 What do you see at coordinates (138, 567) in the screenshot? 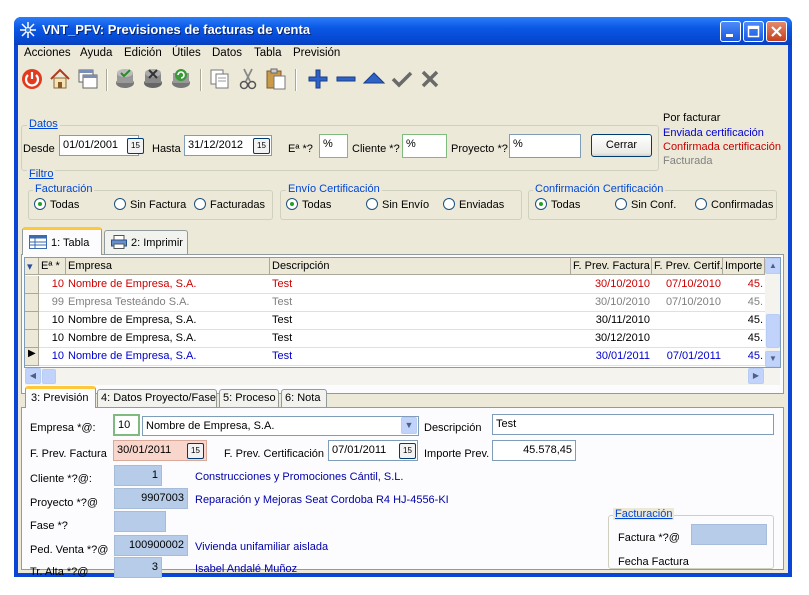
I see `tr-alta-input: 3` at bounding box center [138, 567].